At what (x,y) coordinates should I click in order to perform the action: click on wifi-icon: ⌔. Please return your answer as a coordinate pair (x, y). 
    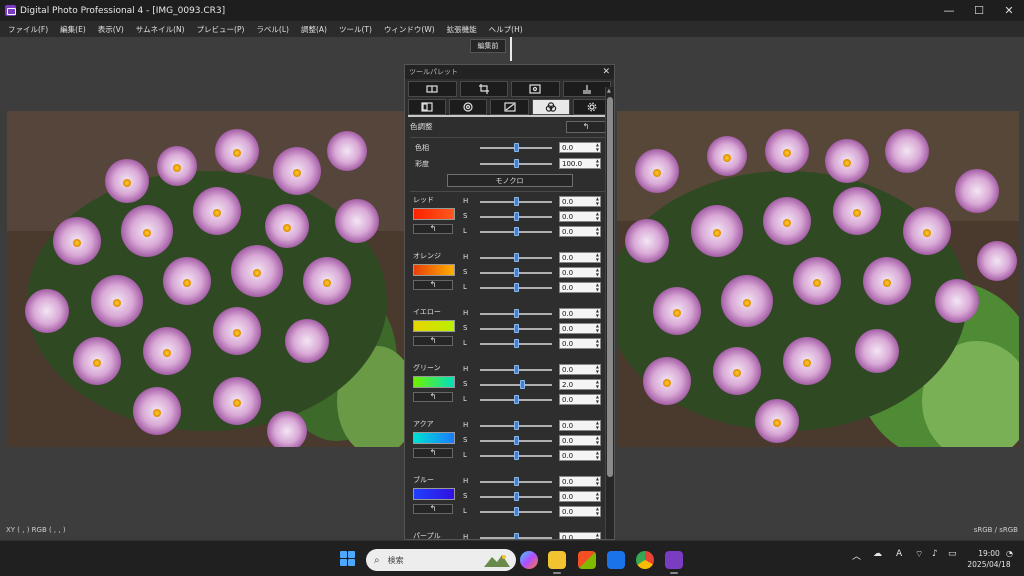
    Looking at the image, I should click on (919, 554).